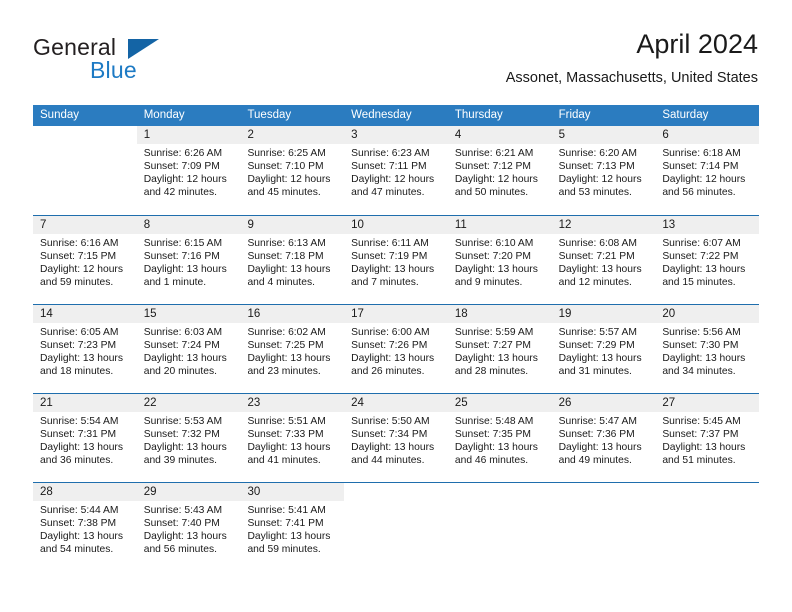 This screenshot has width=792, height=612. I want to click on day-number-band: 20, so click(707, 314).